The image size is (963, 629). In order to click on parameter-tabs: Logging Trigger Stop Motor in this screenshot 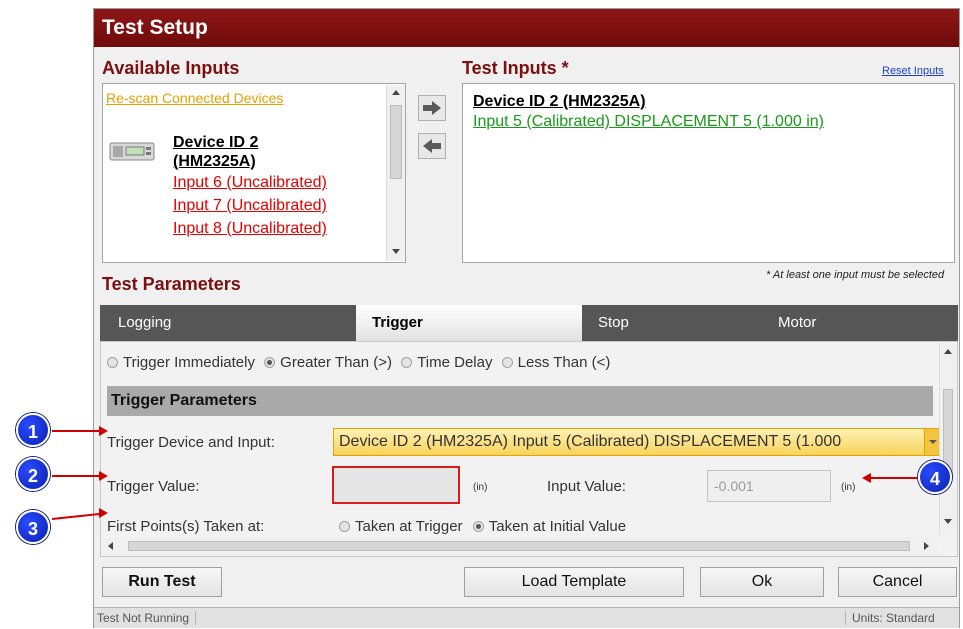, I will do `click(529, 323)`.